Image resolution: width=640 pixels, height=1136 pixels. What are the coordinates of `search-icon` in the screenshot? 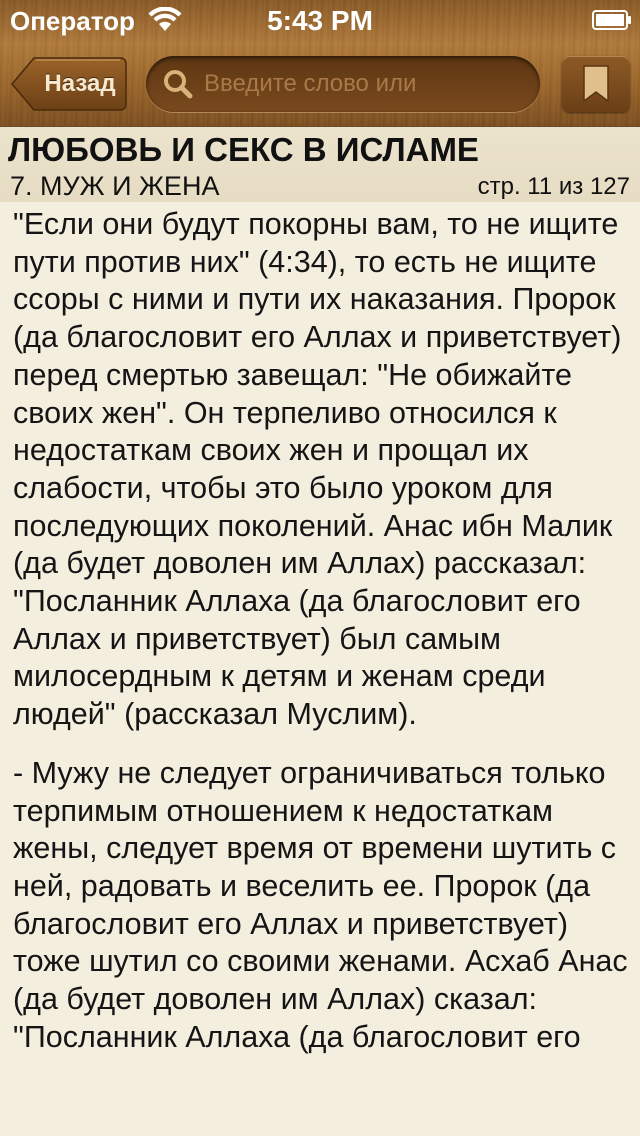 It's located at (178, 84).